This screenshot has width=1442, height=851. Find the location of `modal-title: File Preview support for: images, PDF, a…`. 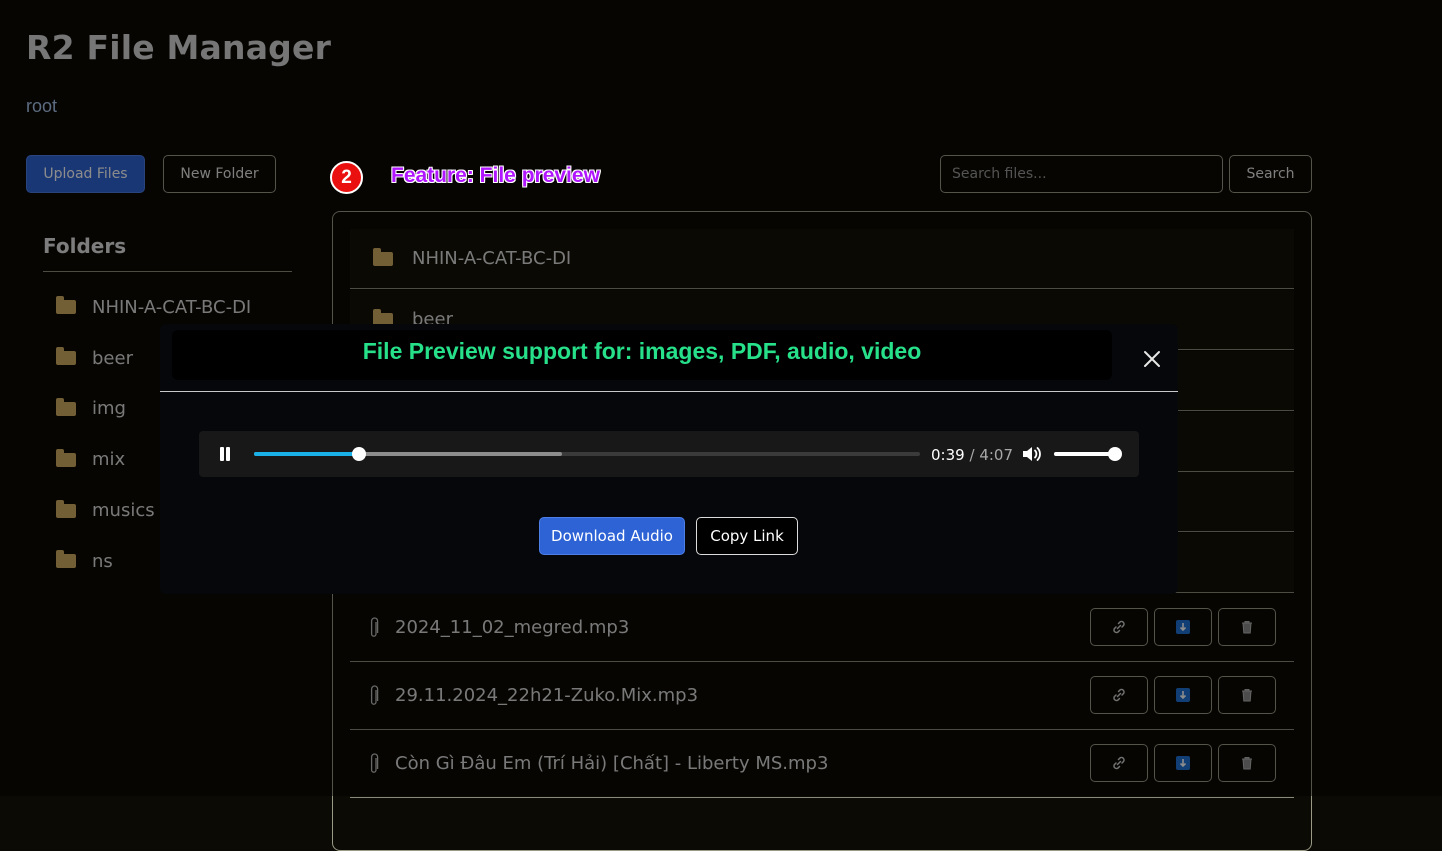

modal-title: File Preview support for: images, PDF, a… is located at coordinates (642, 351).